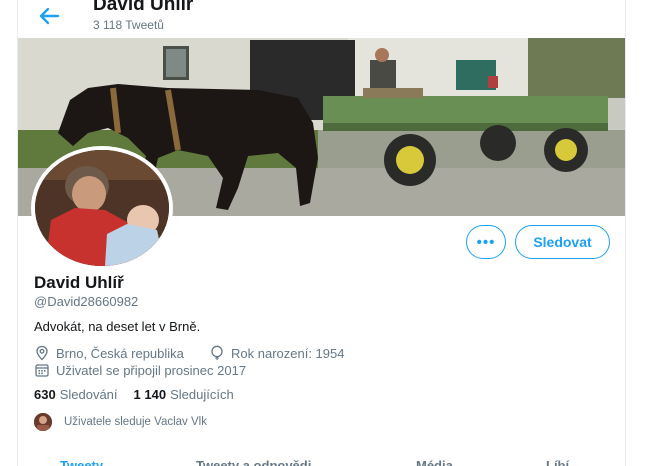 Image resolution: width=646 pixels, height=466 pixels. Describe the element at coordinates (128, 25) in the screenshot. I see `tweet-count: 3 118 Tweetů` at that location.